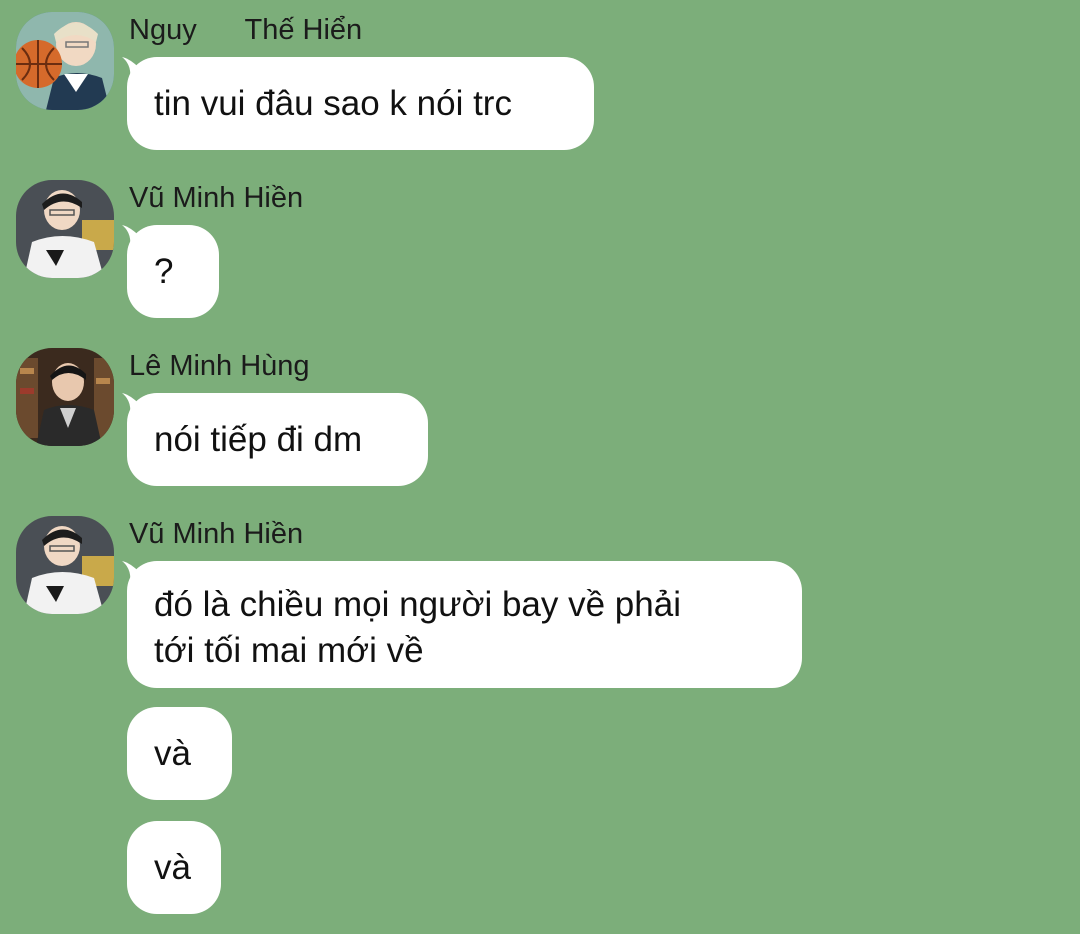 This screenshot has width=1080, height=934. What do you see at coordinates (333, 103) in the screenshot?
I see `message-text: tin vui đâu sao k nói trc` at bounding box center [333, 103].